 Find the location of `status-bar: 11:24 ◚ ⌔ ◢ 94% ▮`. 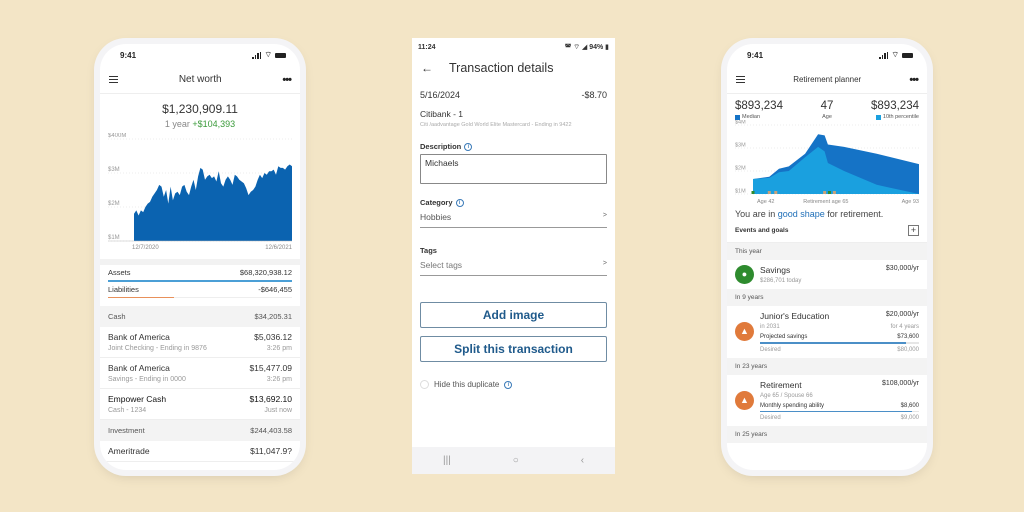

status-bar: 11:24 ◚ ⌔ ◢ 94% ▮ is located at coordinates (513, 47).